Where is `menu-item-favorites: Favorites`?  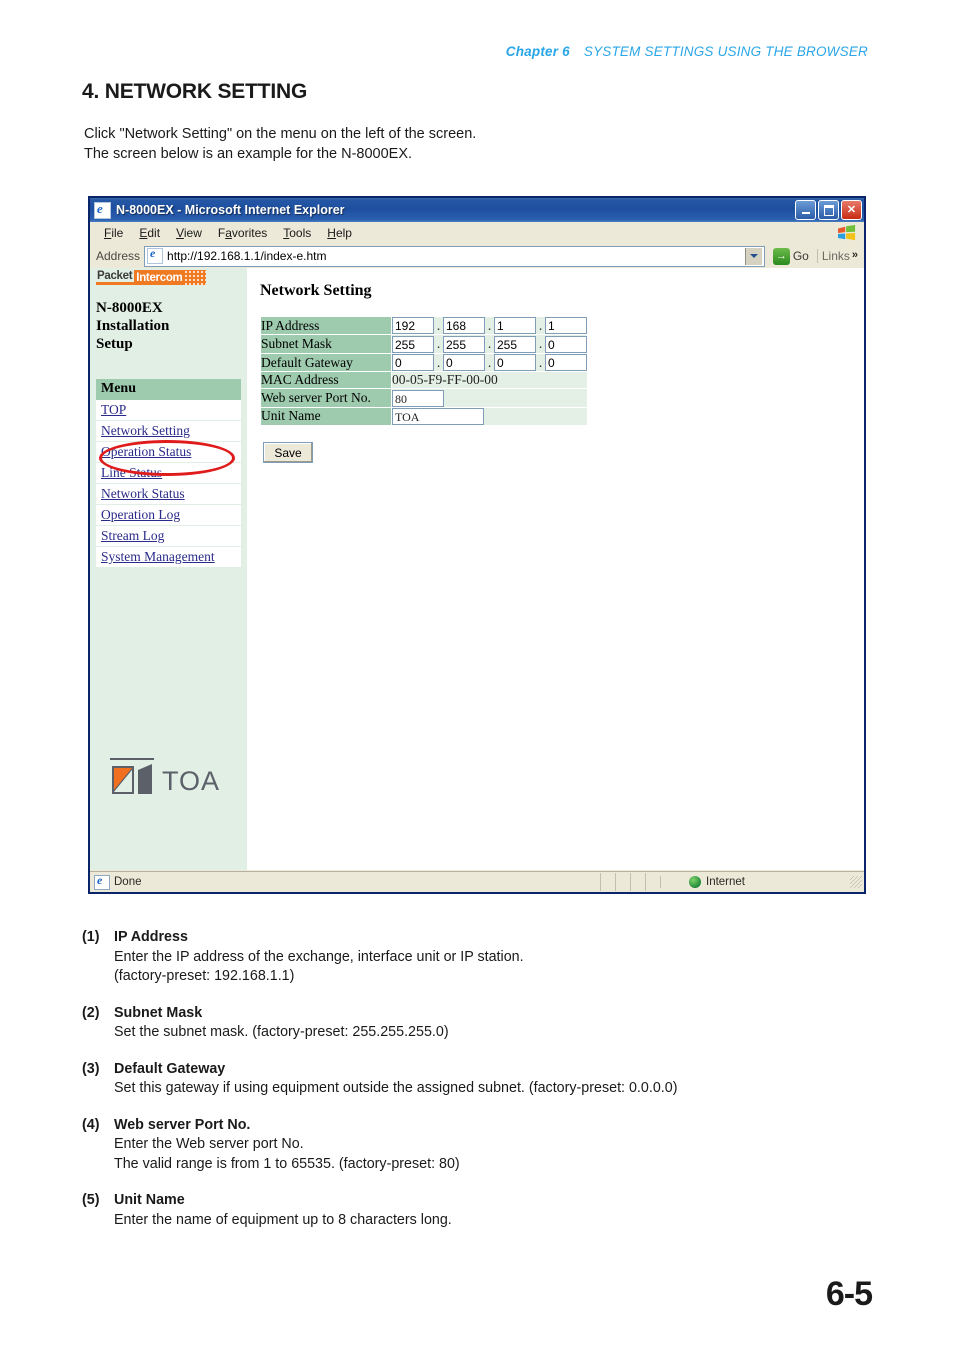
menu-item-favorites: Favorites is located at coordinates (242, 233).